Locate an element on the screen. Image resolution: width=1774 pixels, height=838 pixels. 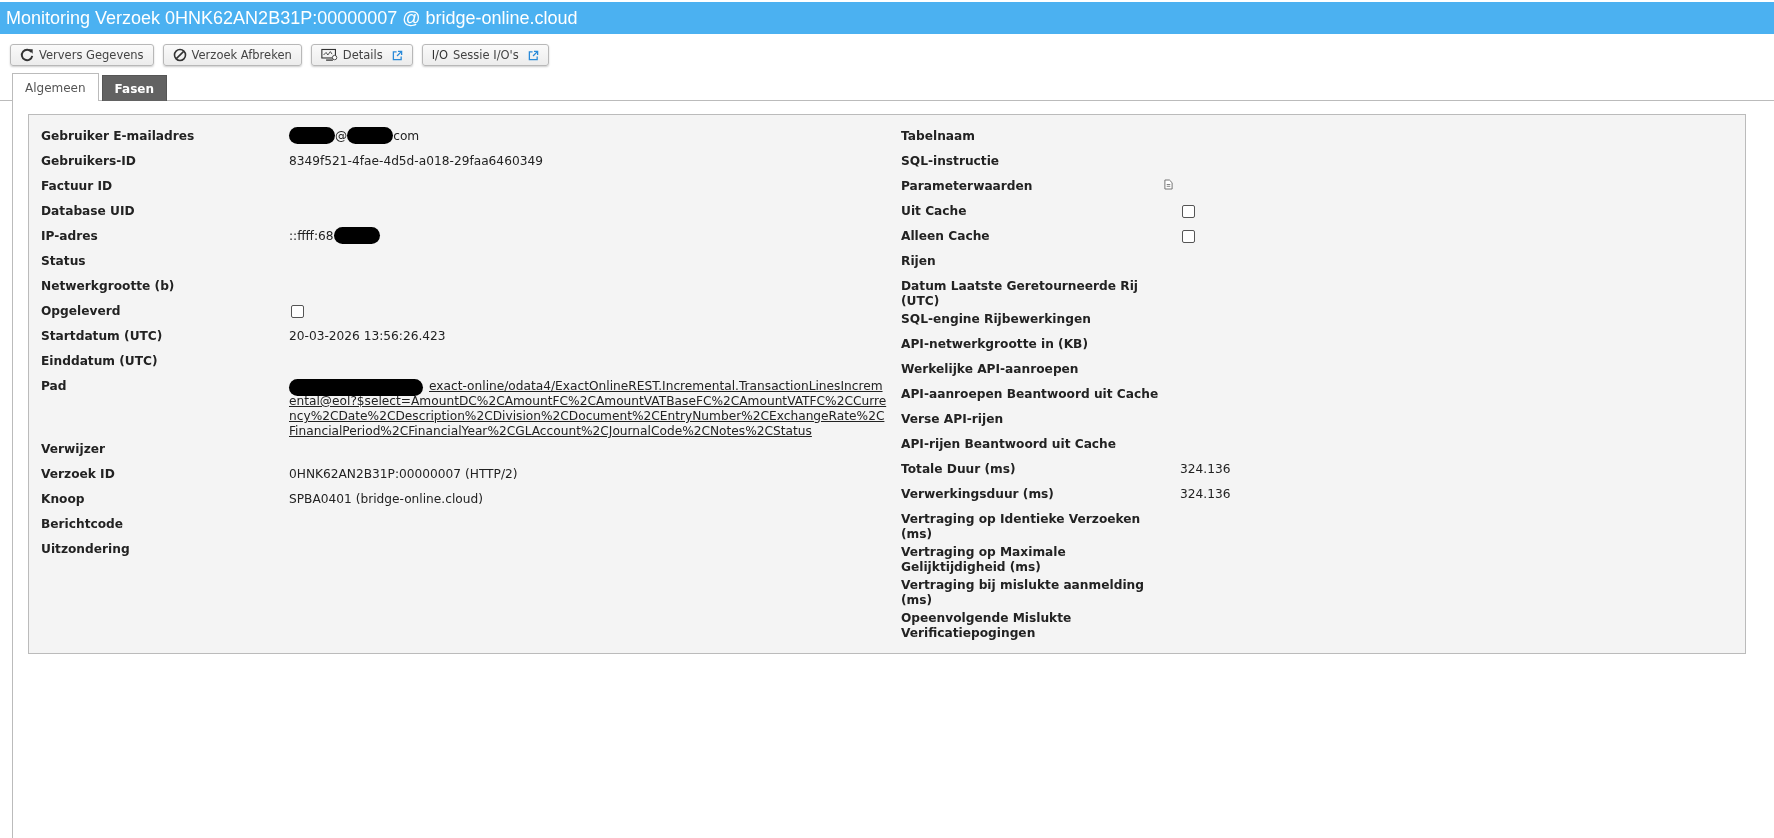
field-value: com is located at coordinates (406, 136).